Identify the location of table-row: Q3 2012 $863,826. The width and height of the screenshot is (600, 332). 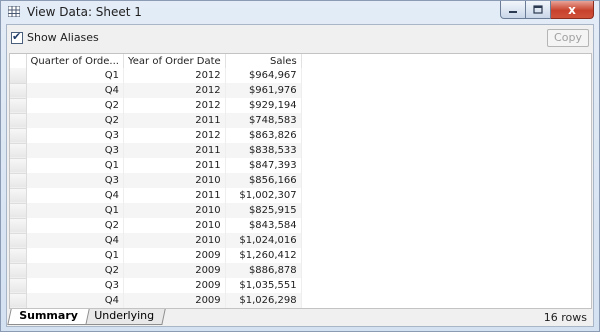
(156, 136).